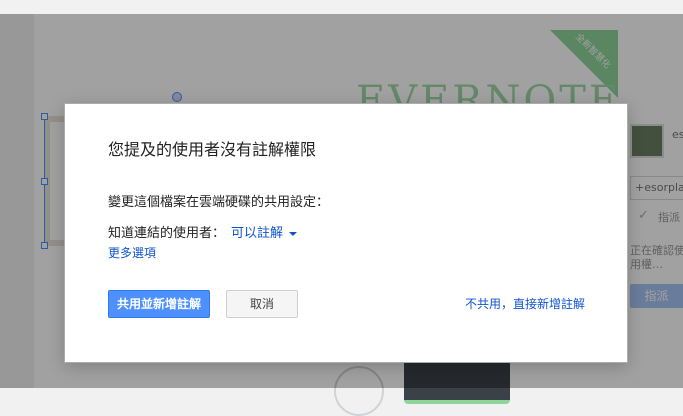 This screenshot has height=416, width=683. I want to click on cancel-button: 取消, so click(262, 304).